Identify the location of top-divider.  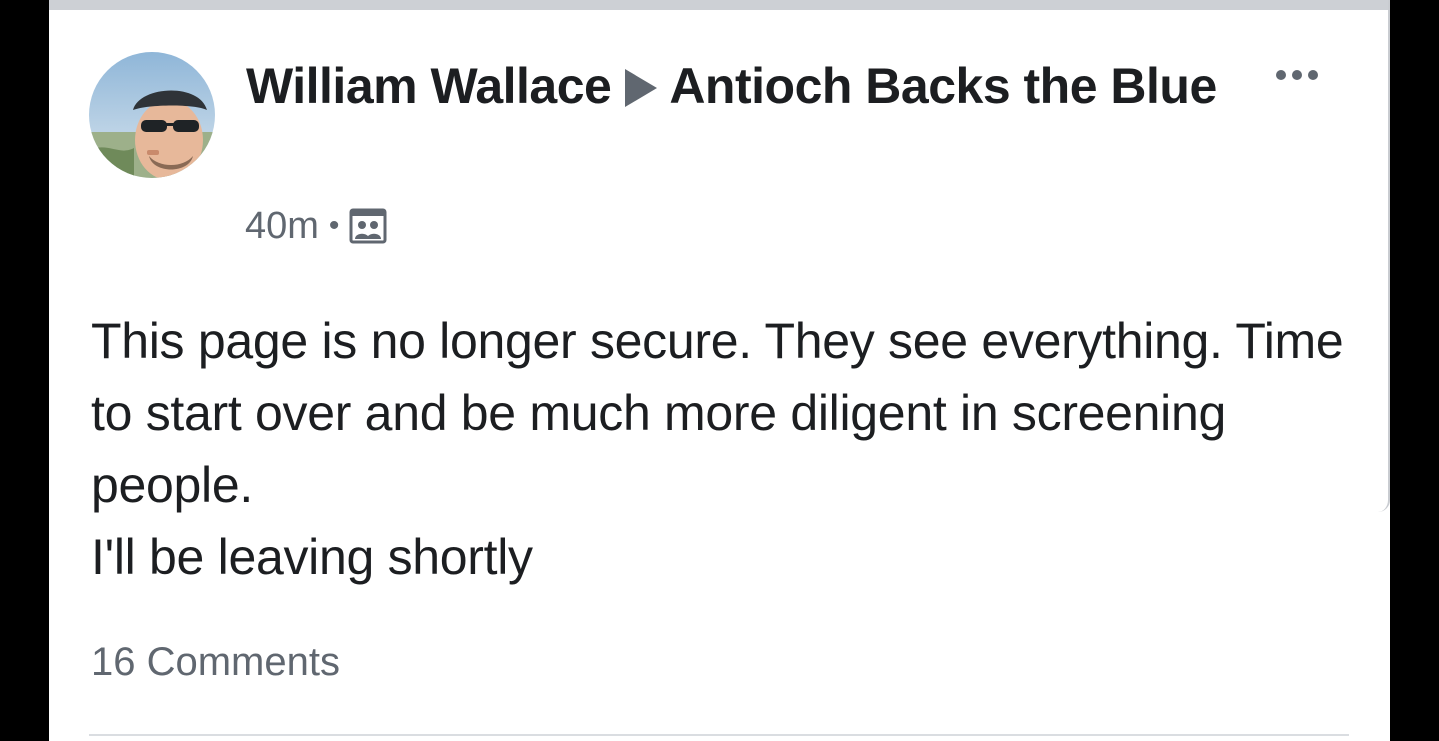
(719, 5).